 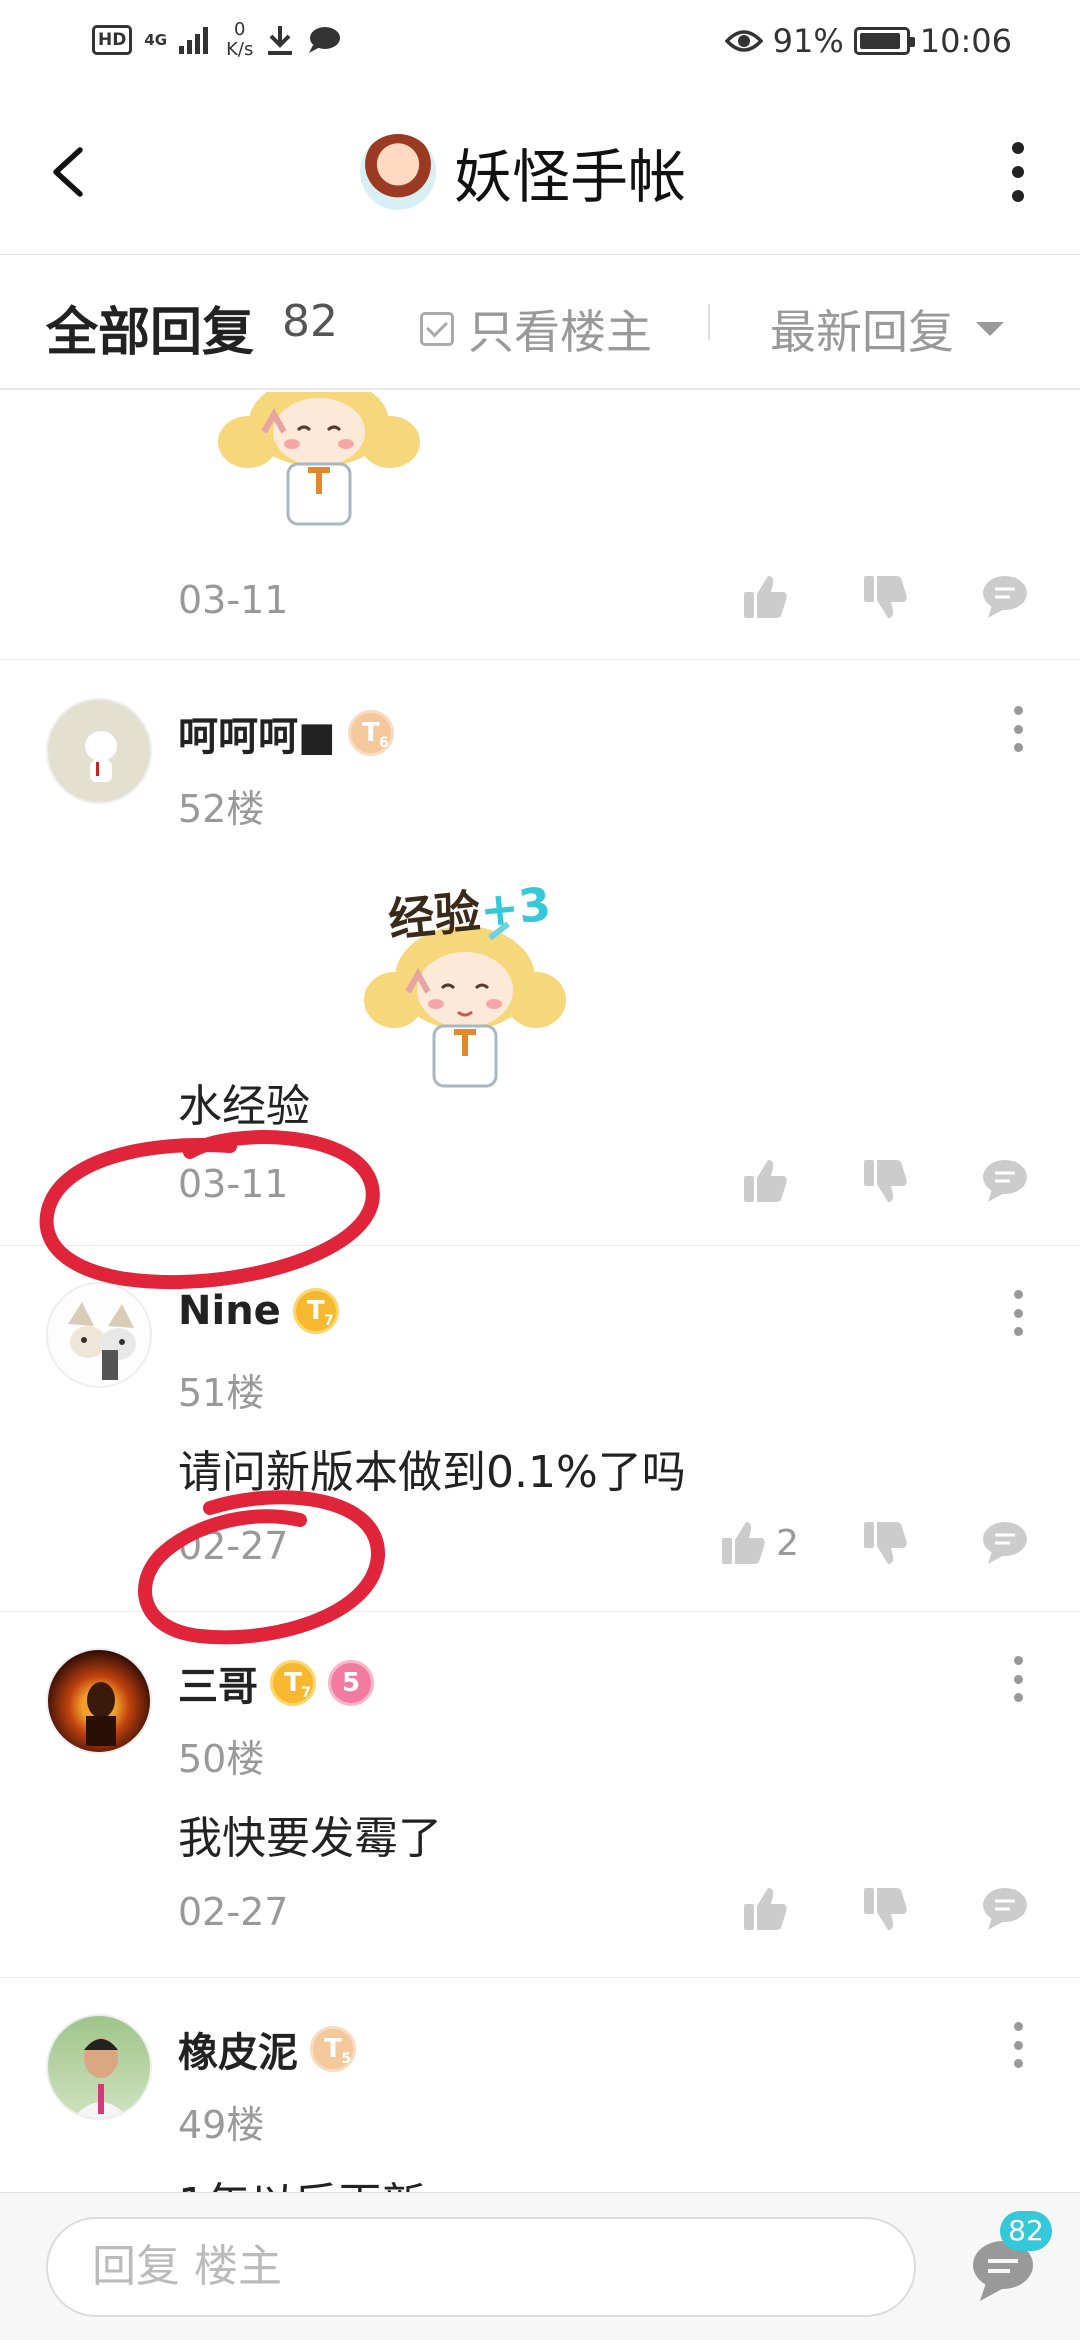 I want to click on floor-number: 52楼, so click(x=221, y=809).